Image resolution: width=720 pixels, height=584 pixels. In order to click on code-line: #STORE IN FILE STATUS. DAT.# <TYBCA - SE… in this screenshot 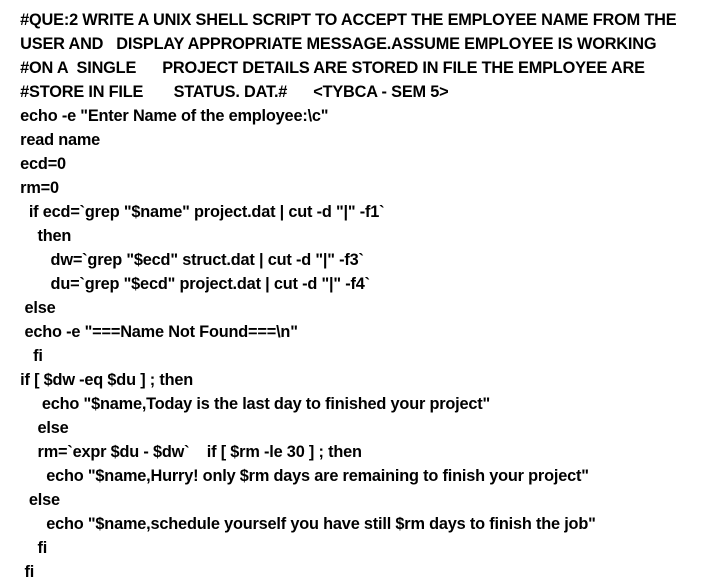, I will do `click(234, 91)`.